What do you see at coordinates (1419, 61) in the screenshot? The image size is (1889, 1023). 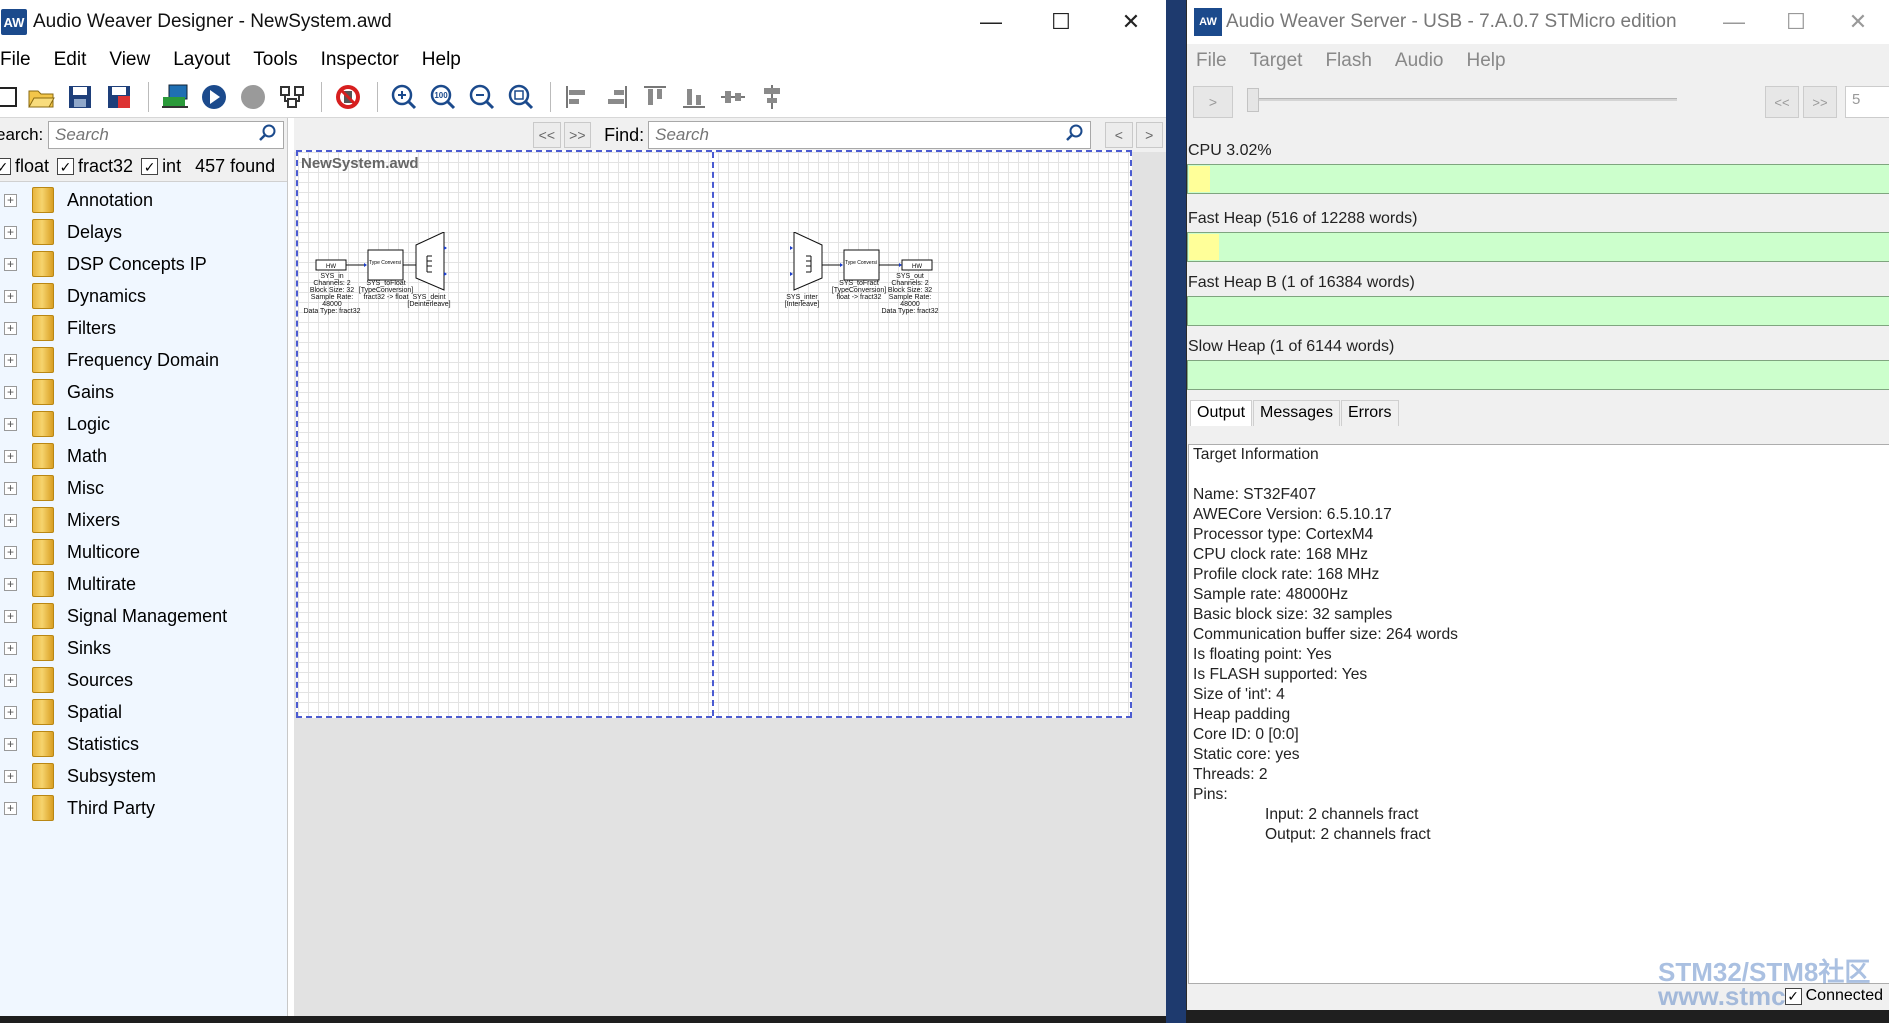 I see `server-menu-audio: Audio` at bounding box center [1419, 61].